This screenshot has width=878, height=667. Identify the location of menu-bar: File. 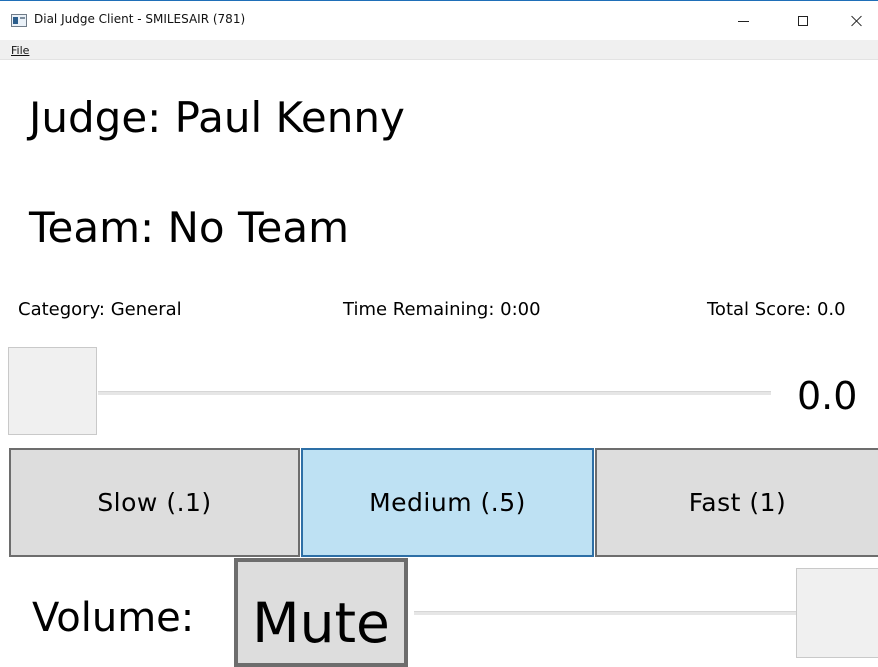
(439, 50).